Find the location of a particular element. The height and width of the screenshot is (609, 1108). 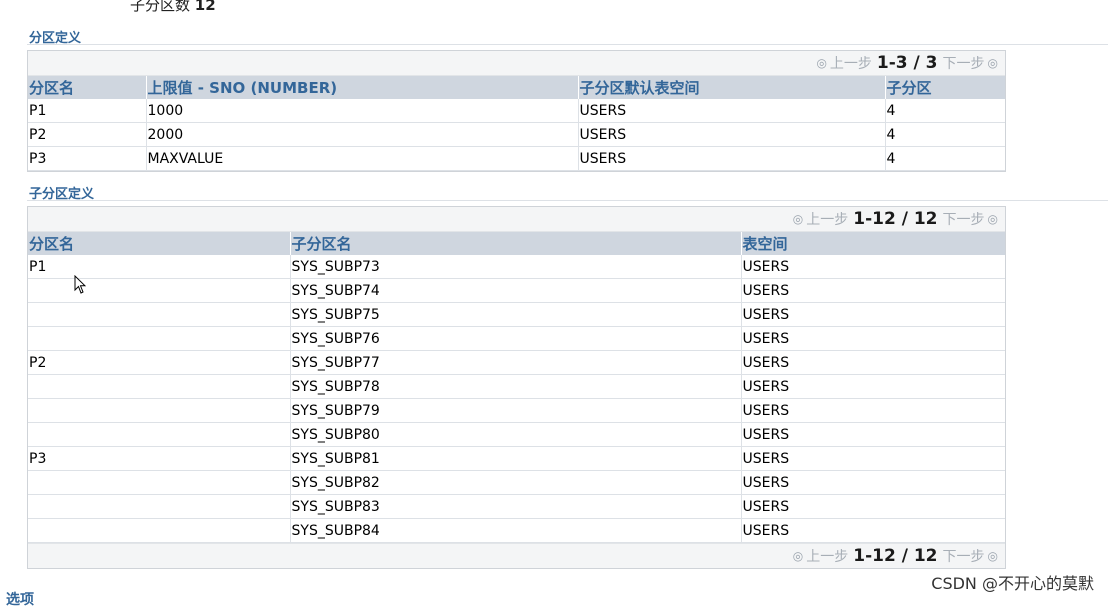

subpartition-name-cell: SYS_SUBP75 is located at coordinates (516, 314).